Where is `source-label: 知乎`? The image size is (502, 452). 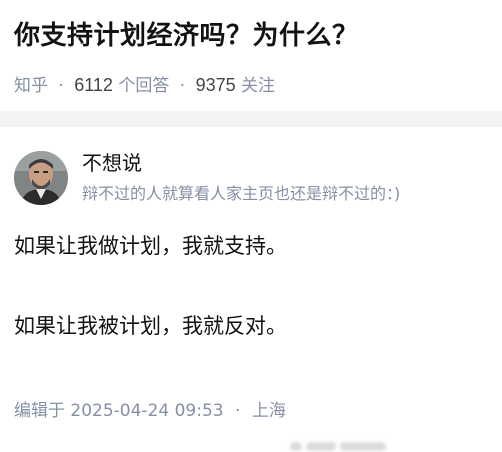
source-label: 知乎 is located at coordinates (31, 86).